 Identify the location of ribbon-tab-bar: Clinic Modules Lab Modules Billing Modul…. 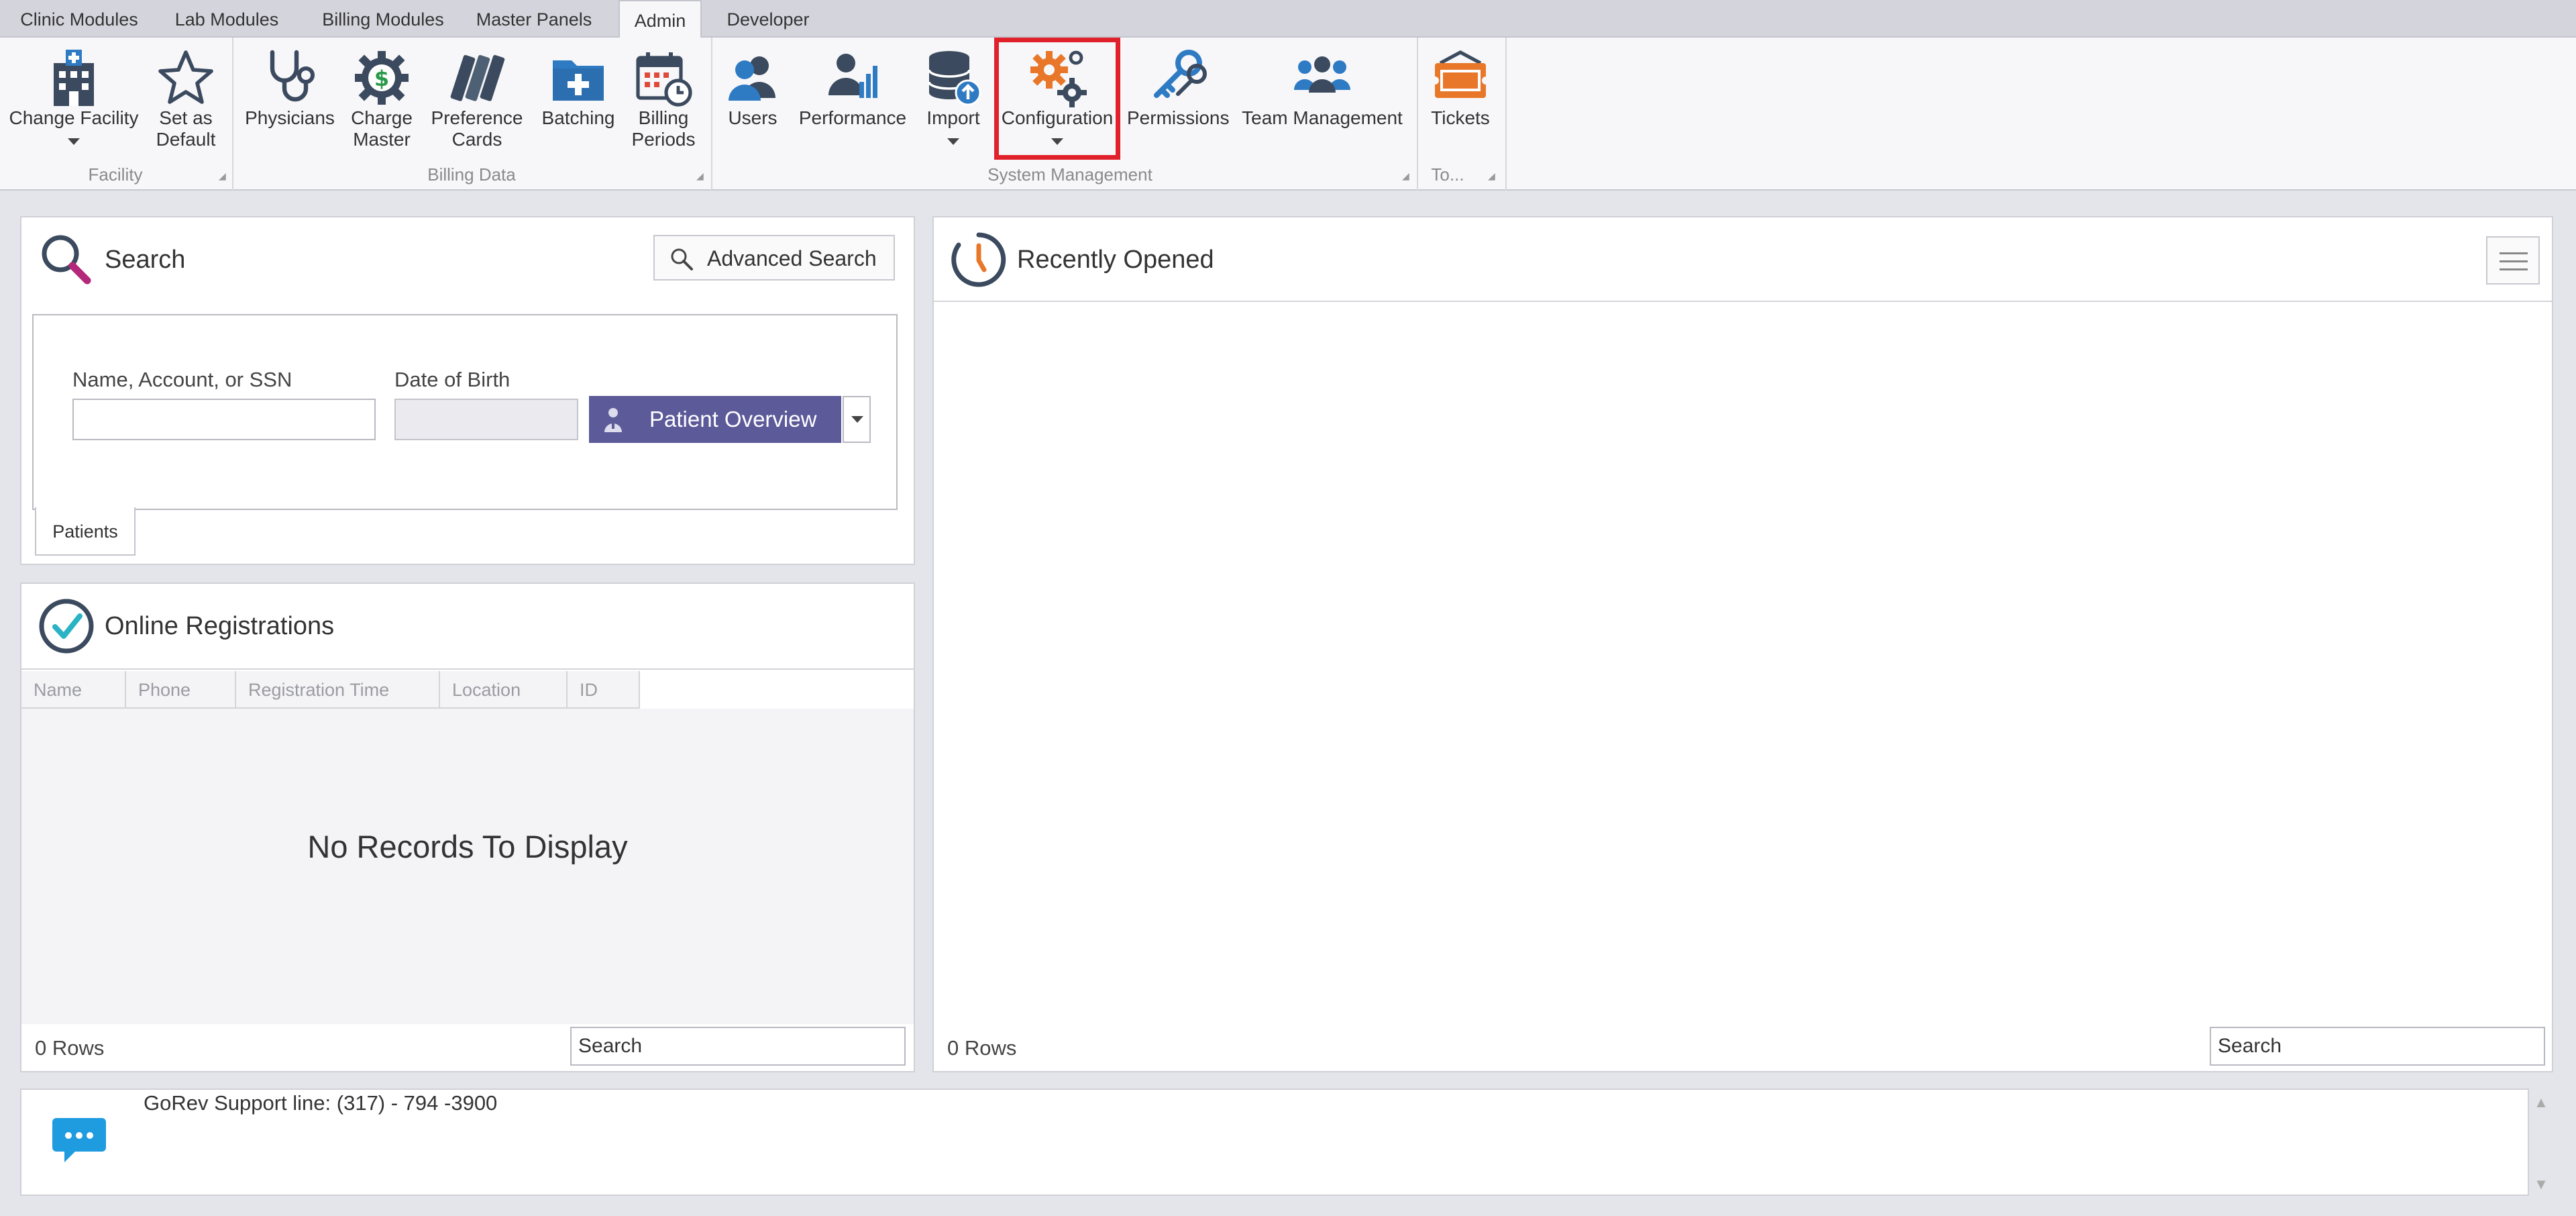
(1288, 19).